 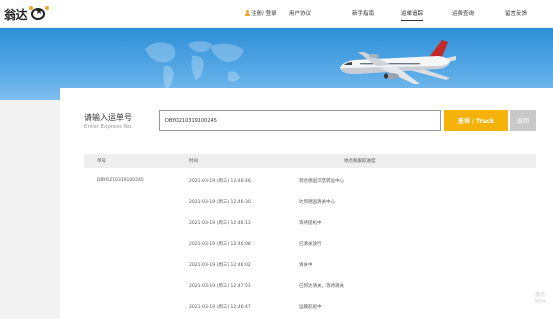 What do you see at coordinates (300, 13) in the screenshot?
I see `nav-agreement: 用户协议` at bounding box center [300, 13].